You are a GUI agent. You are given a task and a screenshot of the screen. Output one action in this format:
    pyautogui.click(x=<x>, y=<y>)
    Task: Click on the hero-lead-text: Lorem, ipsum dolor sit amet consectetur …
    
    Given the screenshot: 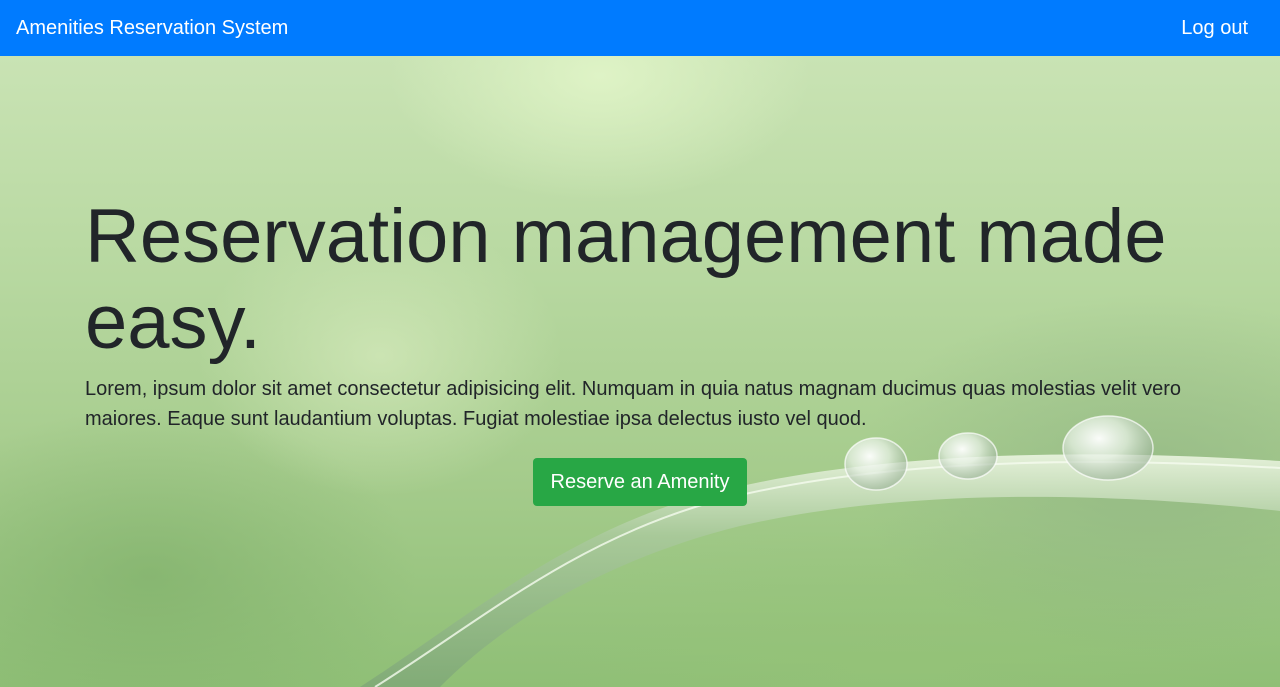 What is the action you would take?
    pyautogui.click(x=633, y=404)
    